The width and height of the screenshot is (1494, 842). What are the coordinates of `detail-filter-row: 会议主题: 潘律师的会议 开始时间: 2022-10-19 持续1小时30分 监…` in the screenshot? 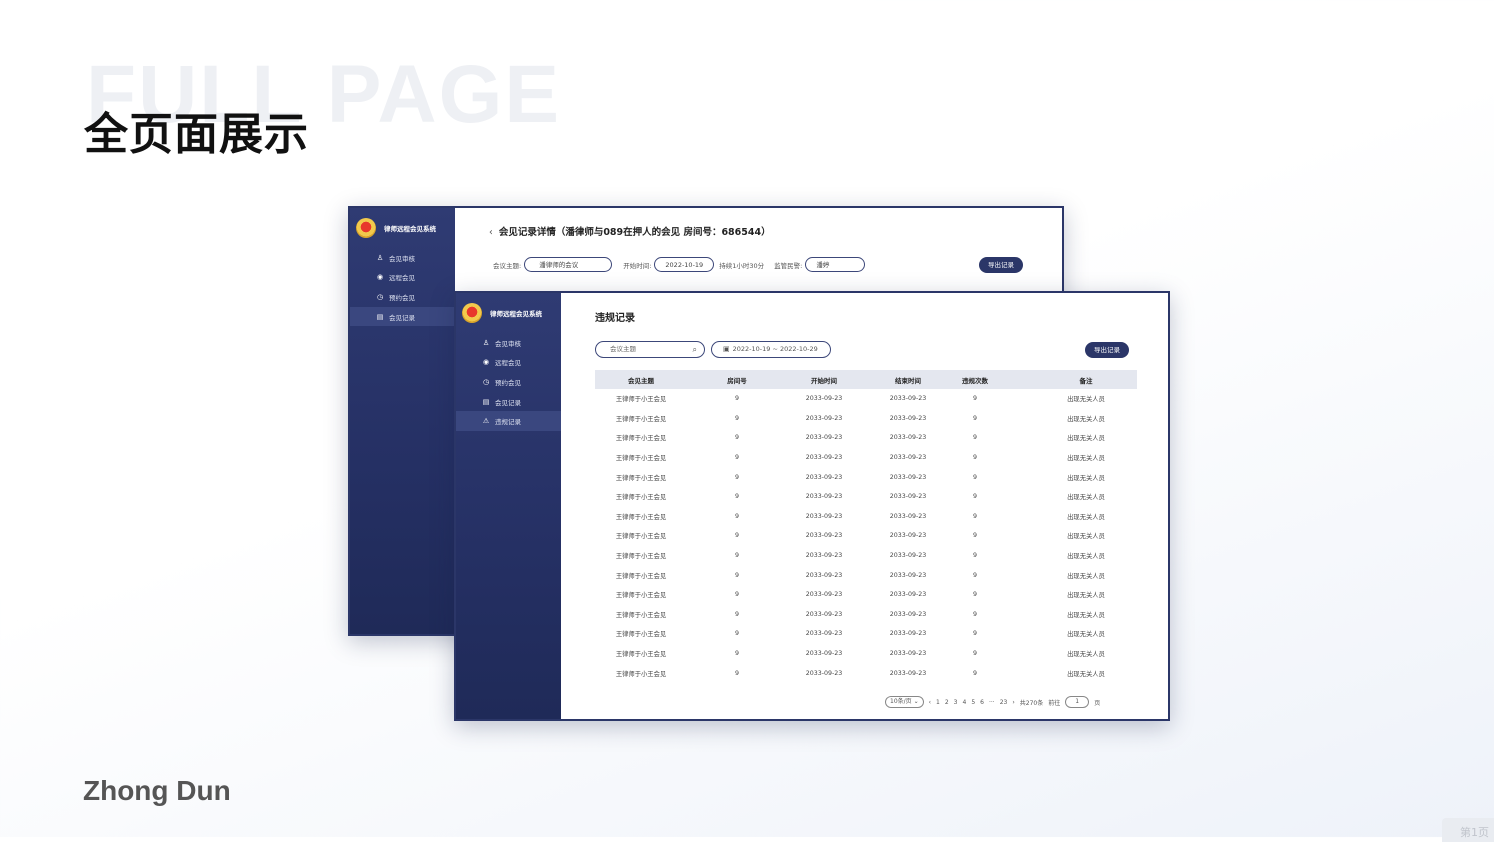 It's located at (681, 264).